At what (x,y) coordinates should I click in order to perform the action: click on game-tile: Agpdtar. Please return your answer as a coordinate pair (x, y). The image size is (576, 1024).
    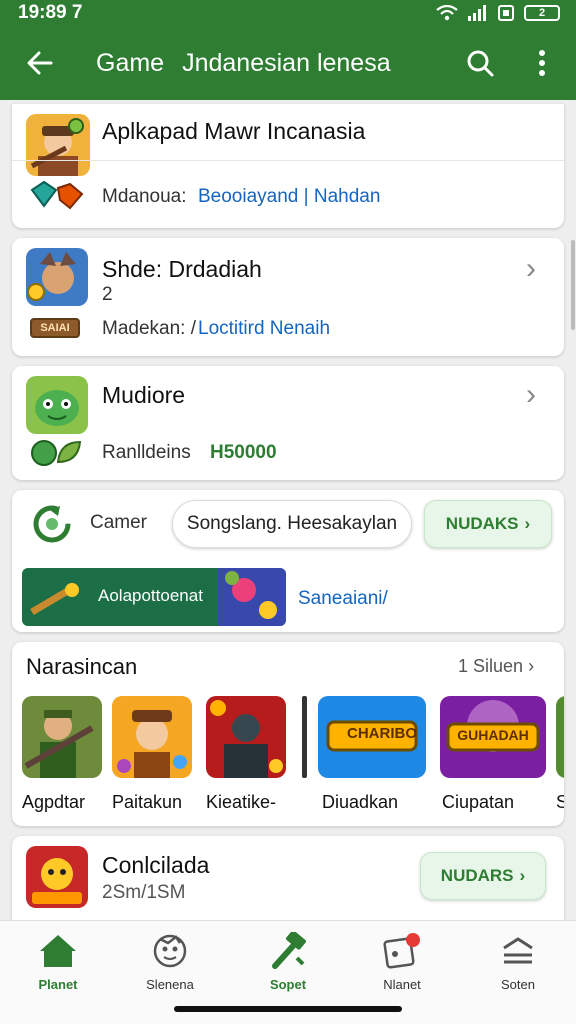
    Looking at the image, I should click on (63, 754).